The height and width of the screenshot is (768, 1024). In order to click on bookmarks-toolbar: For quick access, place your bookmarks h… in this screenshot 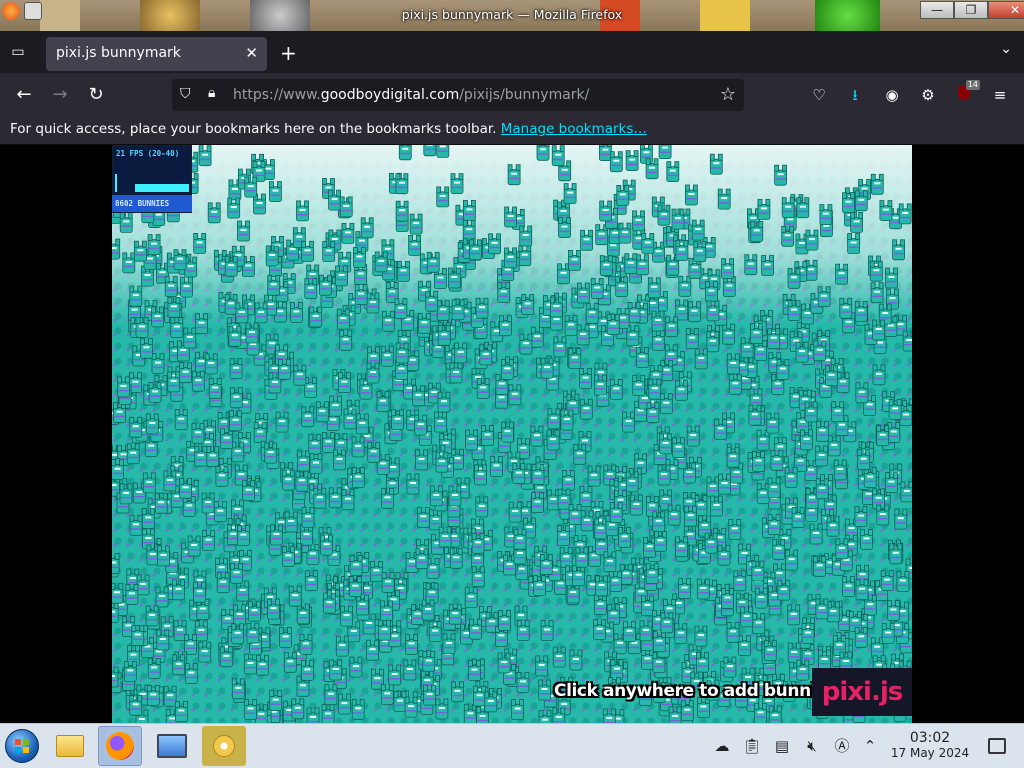, I will do `click(512, 131)`.